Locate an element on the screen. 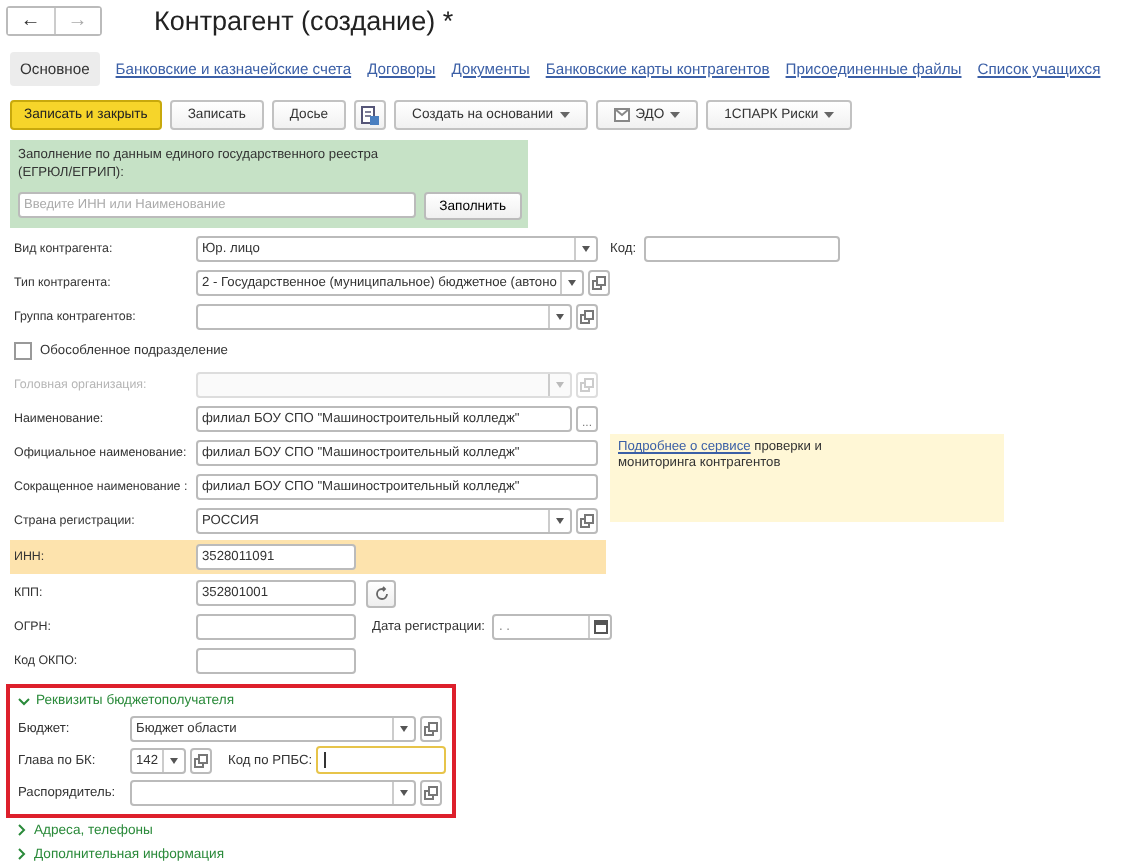 This screenshot has width=1144, height=868. checkbox is located at coordinates (23, 351).